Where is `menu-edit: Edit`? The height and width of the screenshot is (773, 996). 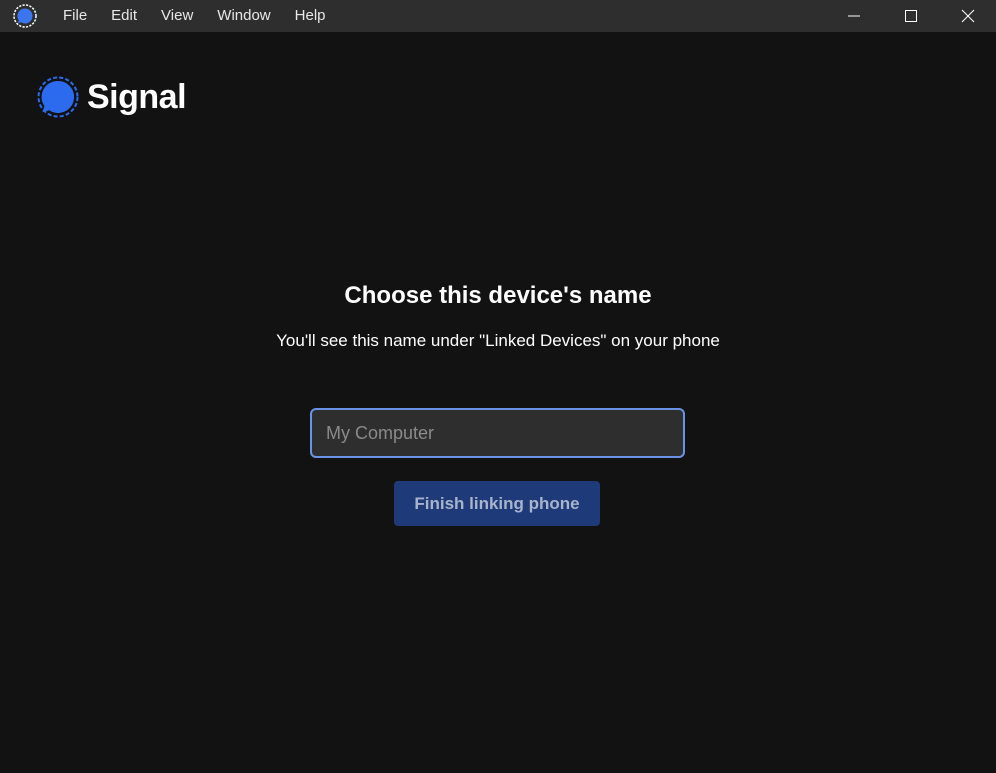 menu-edit: Edit is located at coordinates (124, 16).